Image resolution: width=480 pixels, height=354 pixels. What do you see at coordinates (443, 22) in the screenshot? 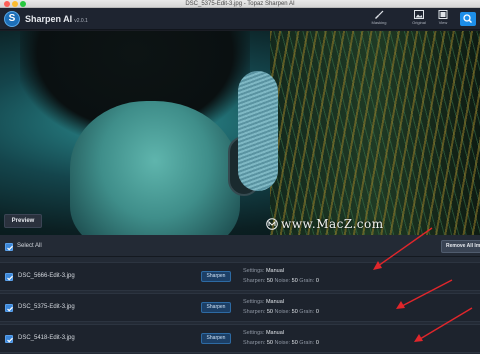
I see `view-label: View` at bounding box center [443, 22].